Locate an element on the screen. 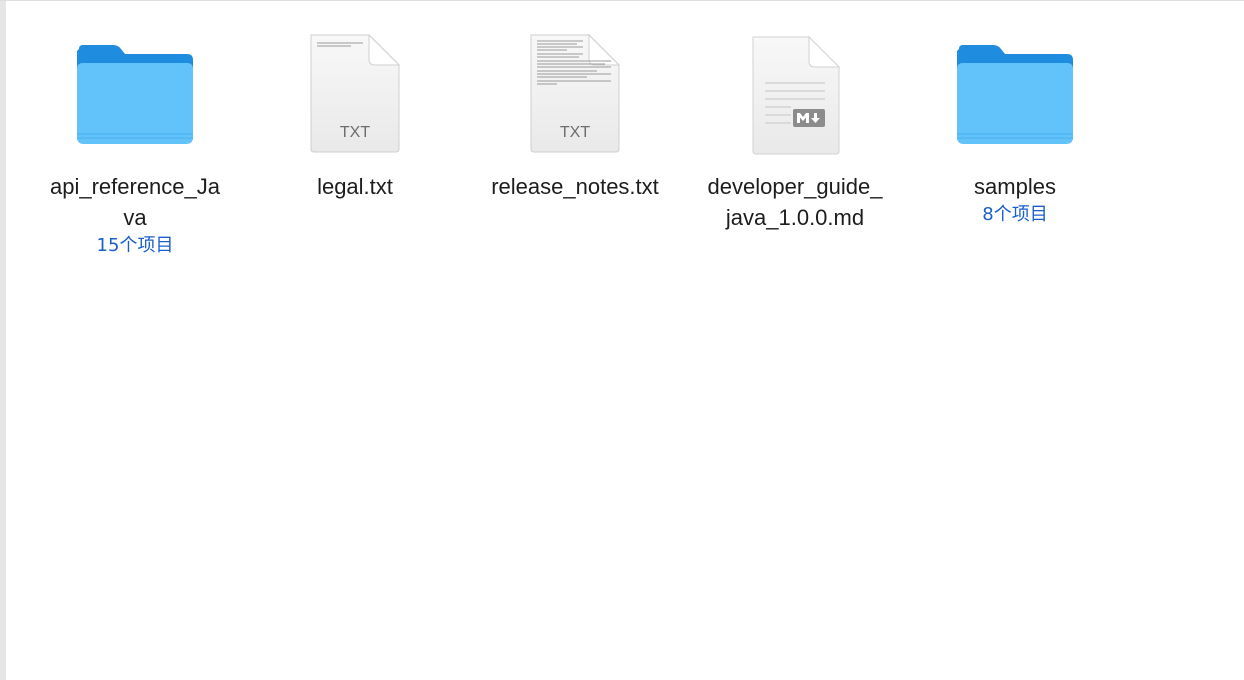 Image resolution: width=1244 pixels, height=680 pixels. file-item-samples: samples 8个项目 is located at coordinates (1015, 126).